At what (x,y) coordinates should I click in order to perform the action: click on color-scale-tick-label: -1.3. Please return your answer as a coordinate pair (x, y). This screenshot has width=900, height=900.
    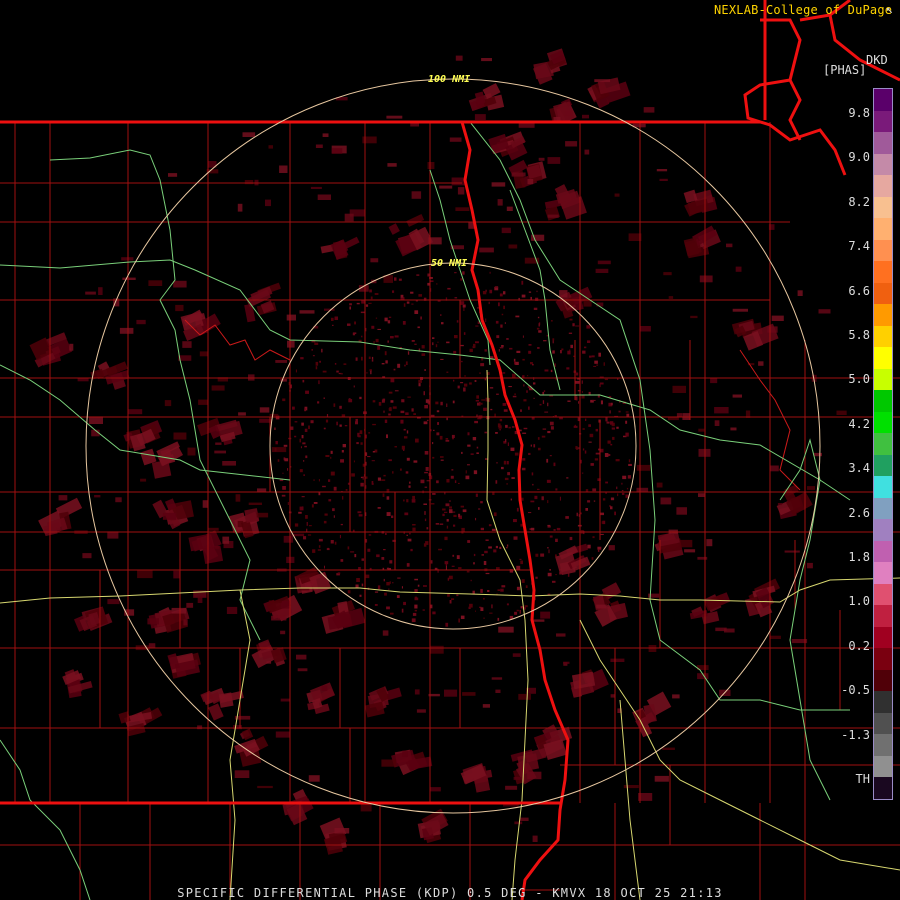
    Looking at the image, I should click on (855, 734).